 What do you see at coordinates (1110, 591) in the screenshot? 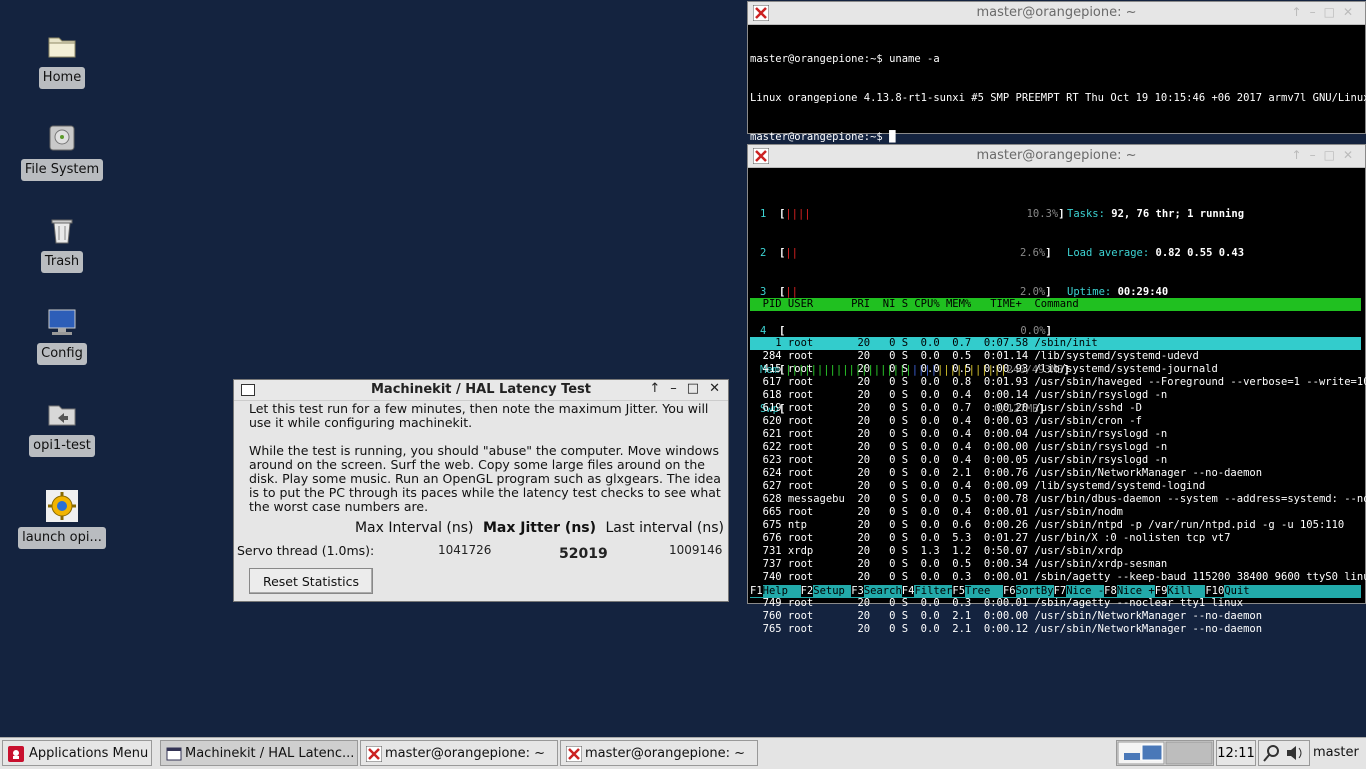
I see `function-key: F8` at bounding box center [1110, 591].